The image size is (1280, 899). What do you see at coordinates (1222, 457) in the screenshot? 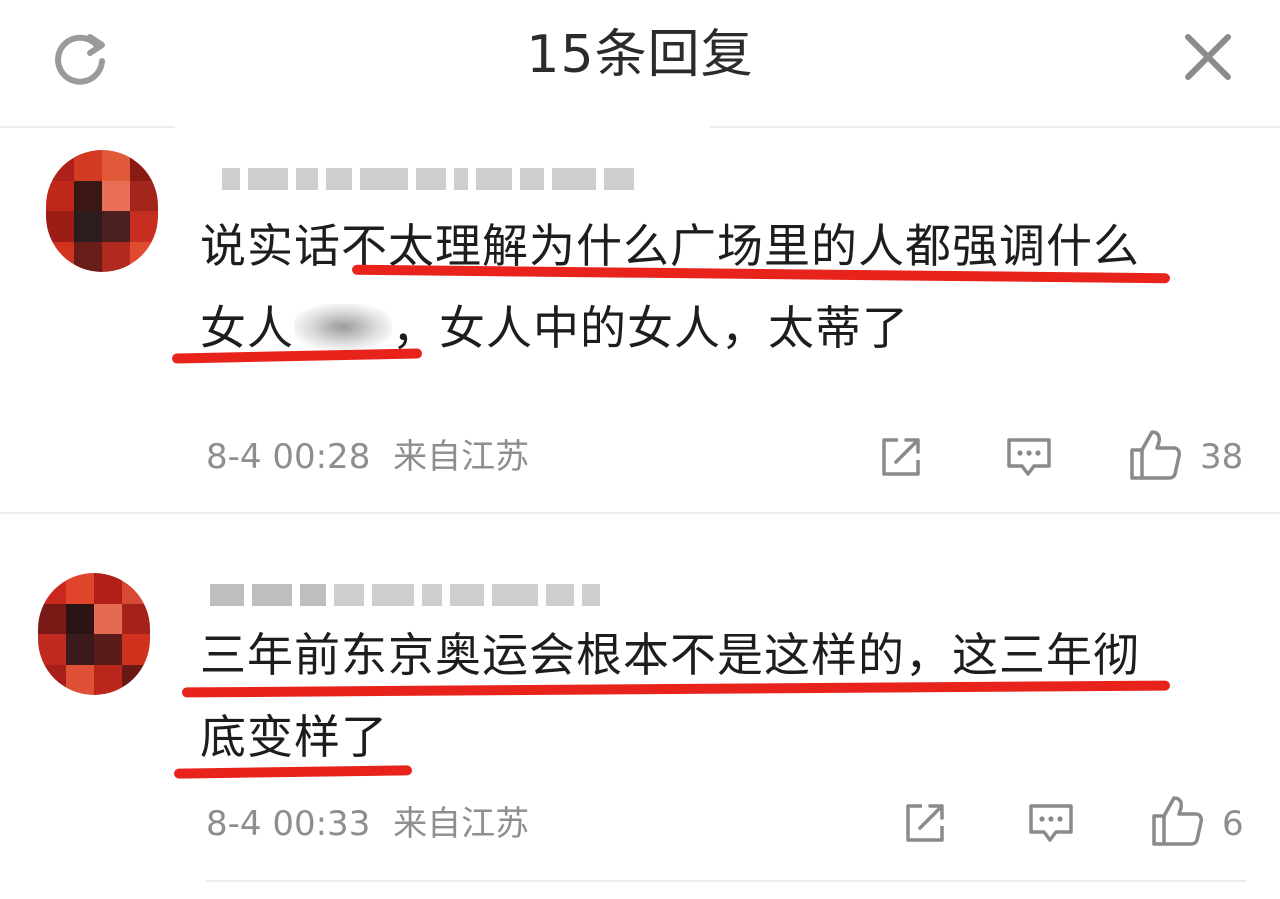
I see `like-count: 38` at bounding box center [1222, 457].